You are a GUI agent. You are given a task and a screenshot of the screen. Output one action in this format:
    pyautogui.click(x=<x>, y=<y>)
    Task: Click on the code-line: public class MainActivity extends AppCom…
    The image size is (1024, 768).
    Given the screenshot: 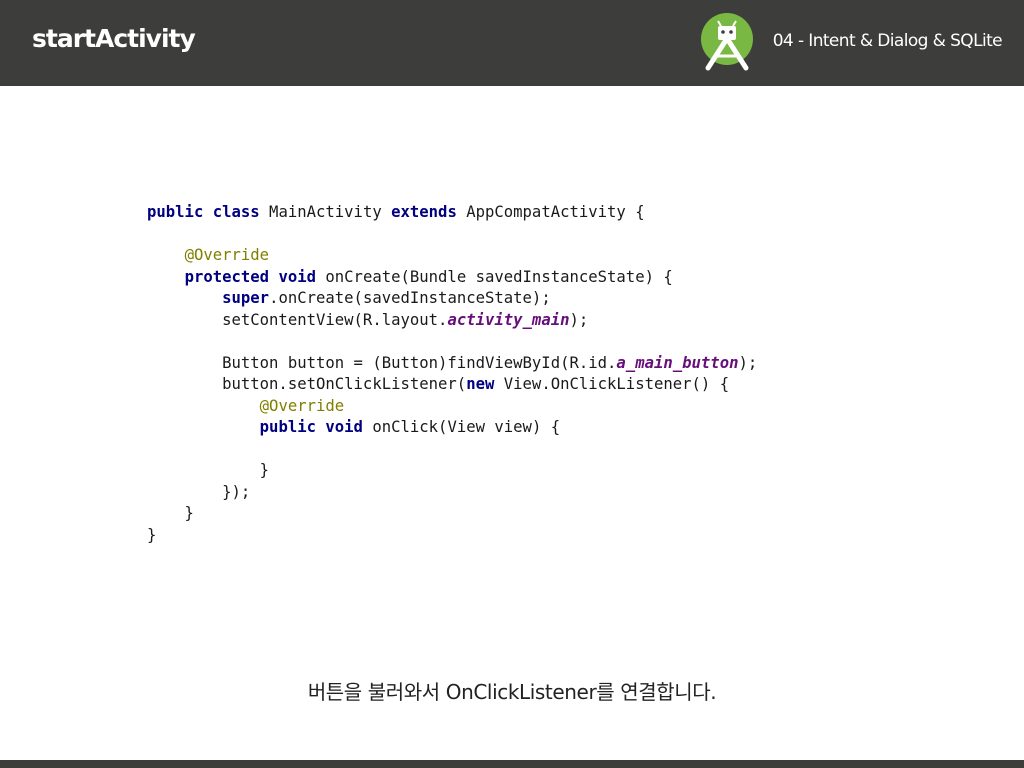 What is the action you would take?
    pyautogui.click(x=452, y=213)
    